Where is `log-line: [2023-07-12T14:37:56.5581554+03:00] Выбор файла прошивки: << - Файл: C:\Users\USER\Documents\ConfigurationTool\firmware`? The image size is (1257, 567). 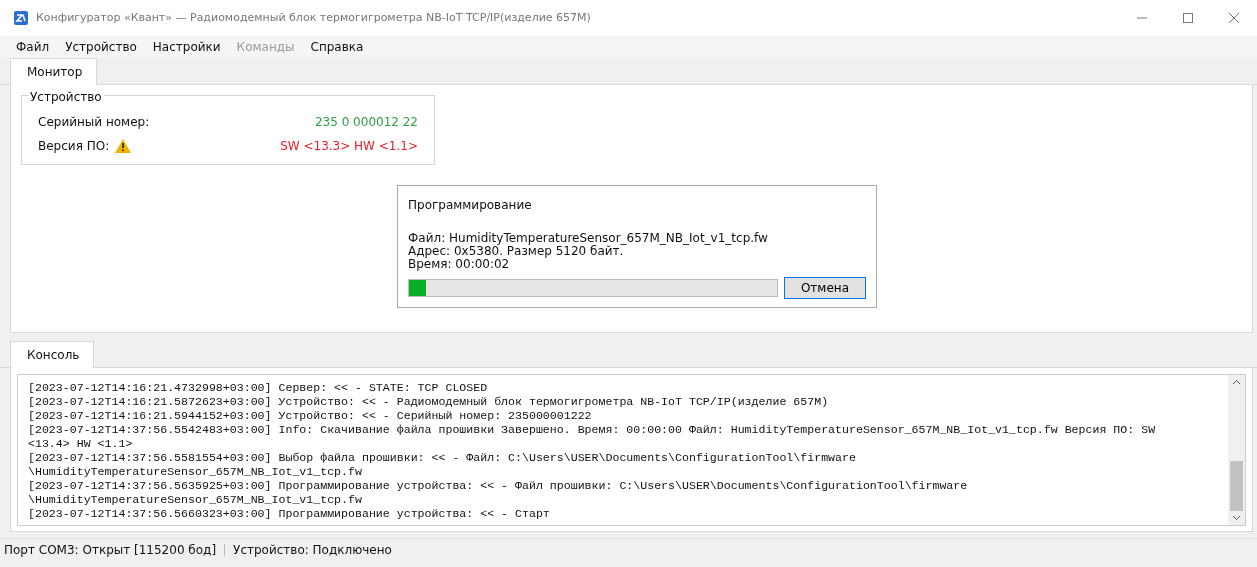
log-line: [2023-07-12T14:37:56.5581554+03:00] Выбор файла прошивки: << - Файл: C:\Users\USER\Documents\ConfigurationTool\firmware is located at coordinates (442, 458).